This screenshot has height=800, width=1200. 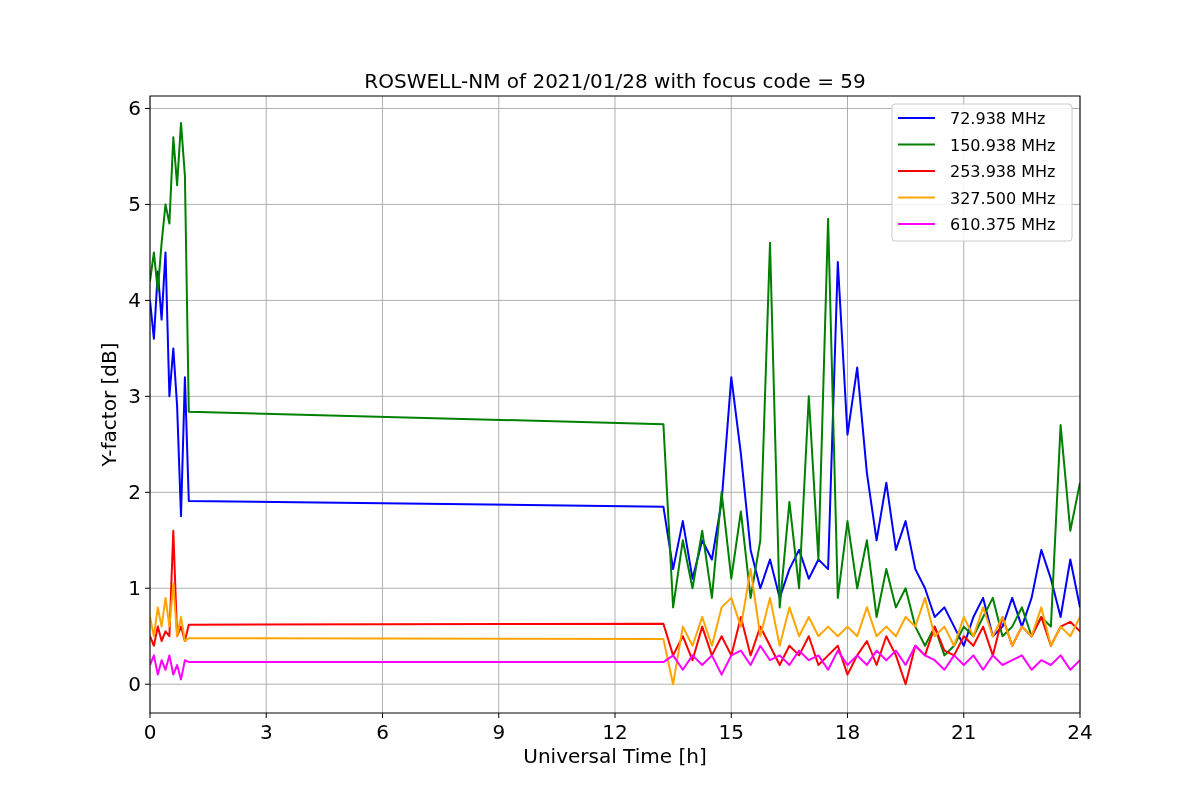 I want to click on legend-label: 253.938 MHz, so click(x=1003, y=171).